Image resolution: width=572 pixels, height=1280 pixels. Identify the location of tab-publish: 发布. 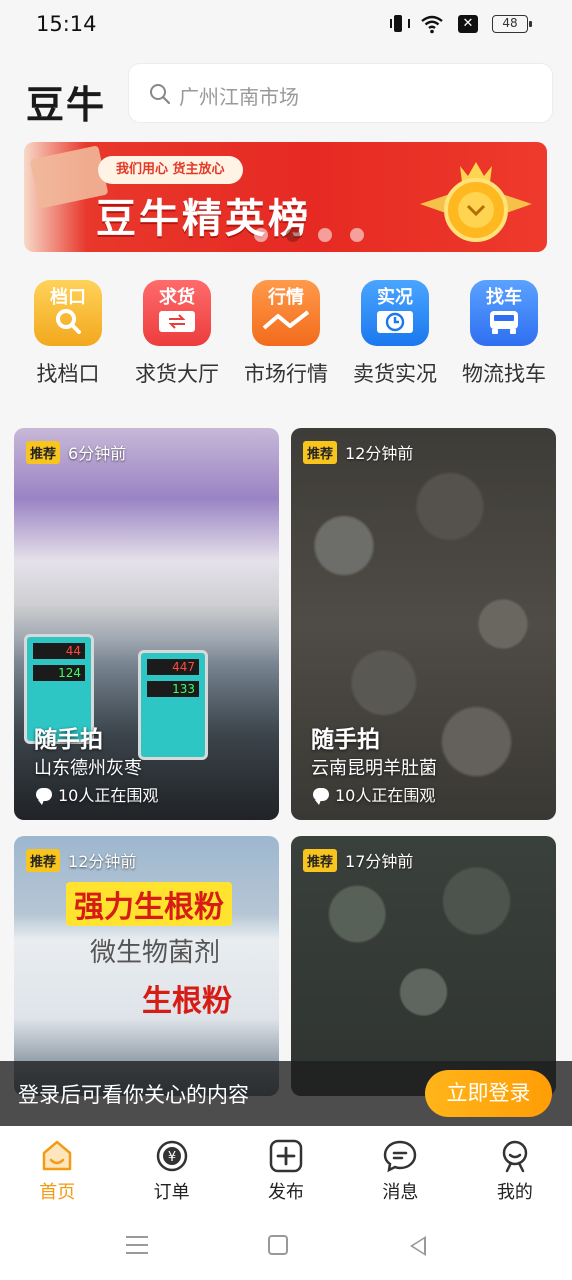
(286, 1169).